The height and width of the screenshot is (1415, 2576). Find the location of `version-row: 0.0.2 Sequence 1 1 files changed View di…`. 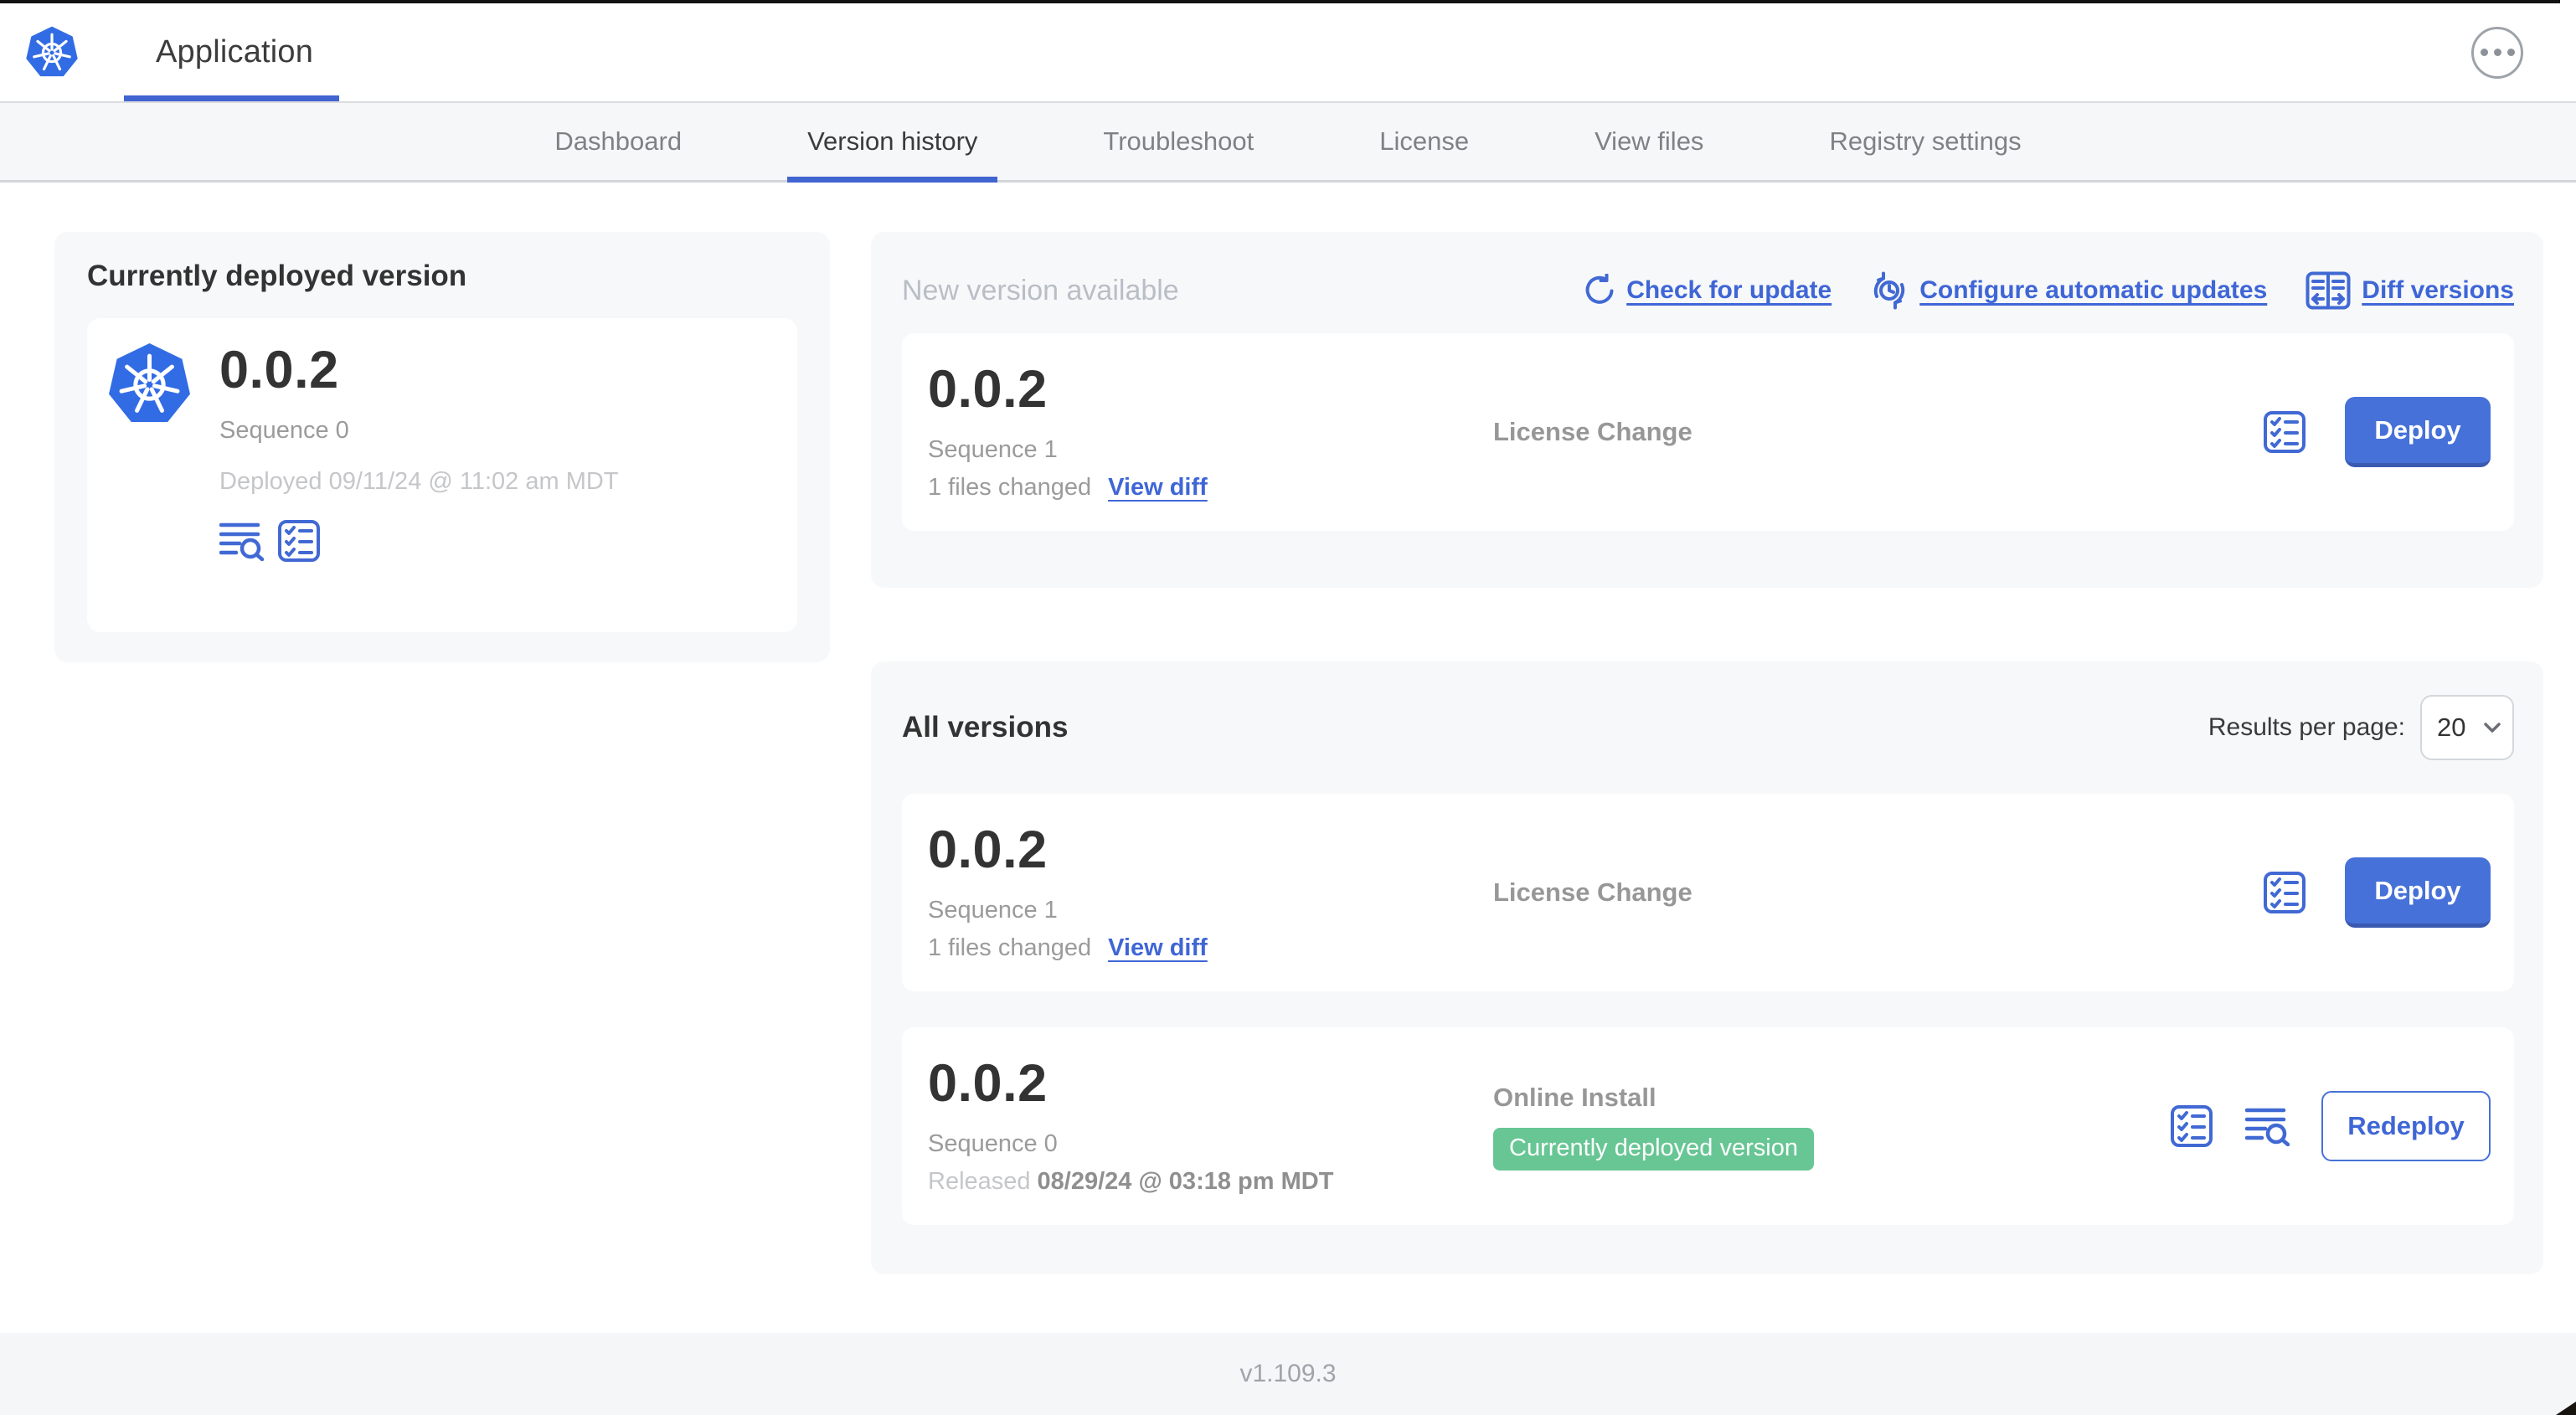

version-row: 0.0.2 Sequence 1 1 files changed View di… is located at coordinates (1708, 892).